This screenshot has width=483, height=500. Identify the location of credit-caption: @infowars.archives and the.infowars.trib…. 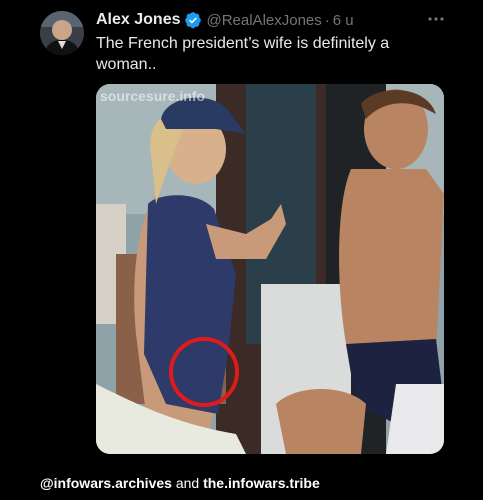
(180, 483).